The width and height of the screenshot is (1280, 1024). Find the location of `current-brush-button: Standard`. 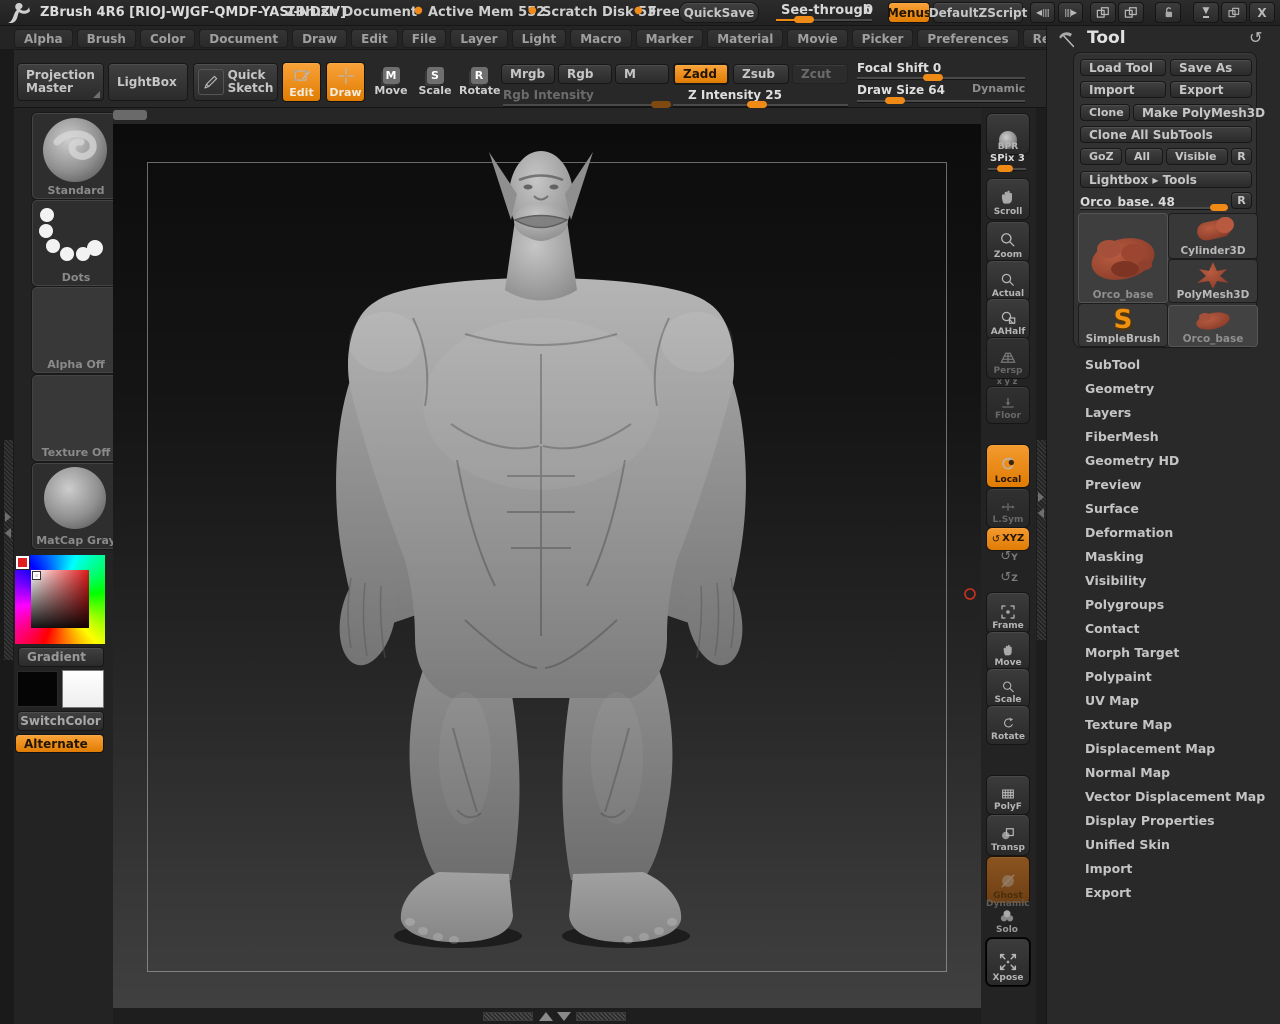

current-brush-button: Standard is located at coordinates (76, 156).